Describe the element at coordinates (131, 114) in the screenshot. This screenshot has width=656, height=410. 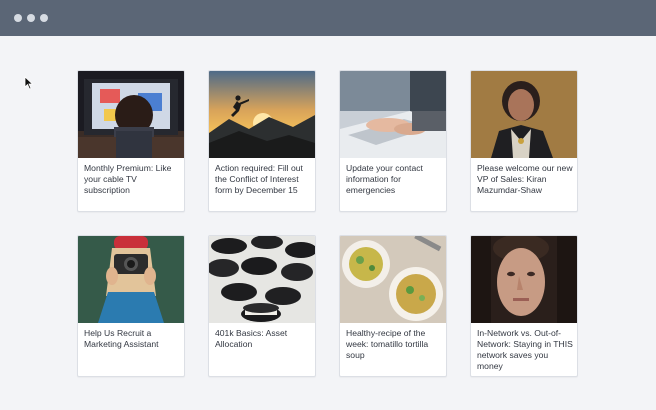
I see `child-watching-tv-photo` at that location.